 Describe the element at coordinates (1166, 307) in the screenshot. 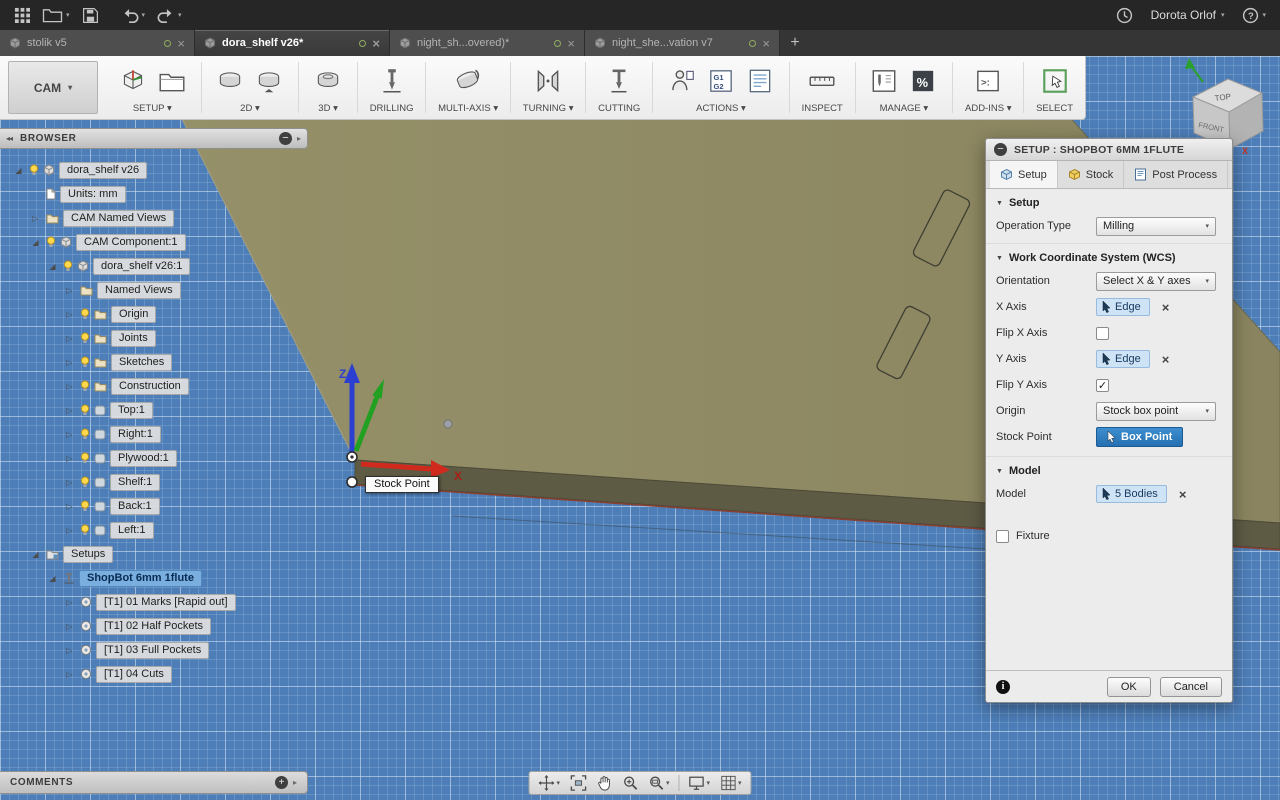

I see `x-axis-remove-button: ×` at that location.